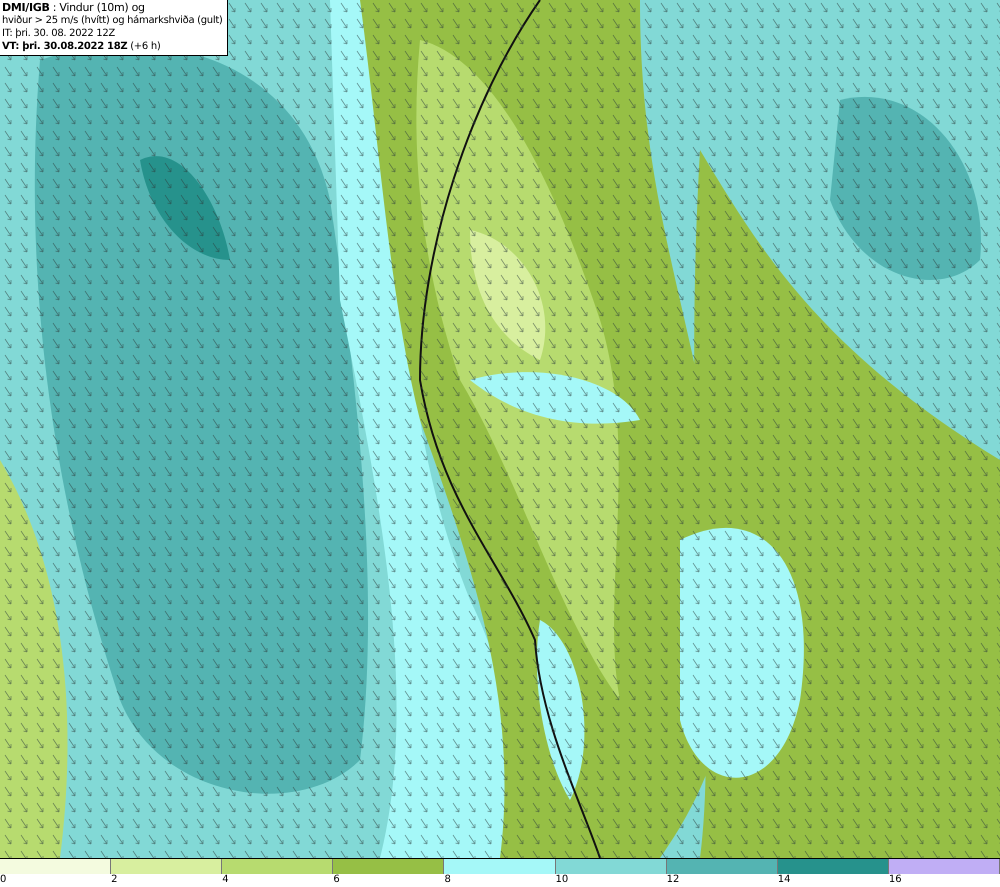 The image size is (1000, 887). I want to click on title-line: DMI/IGB : Vindur (10m) og, so click(74, 7).